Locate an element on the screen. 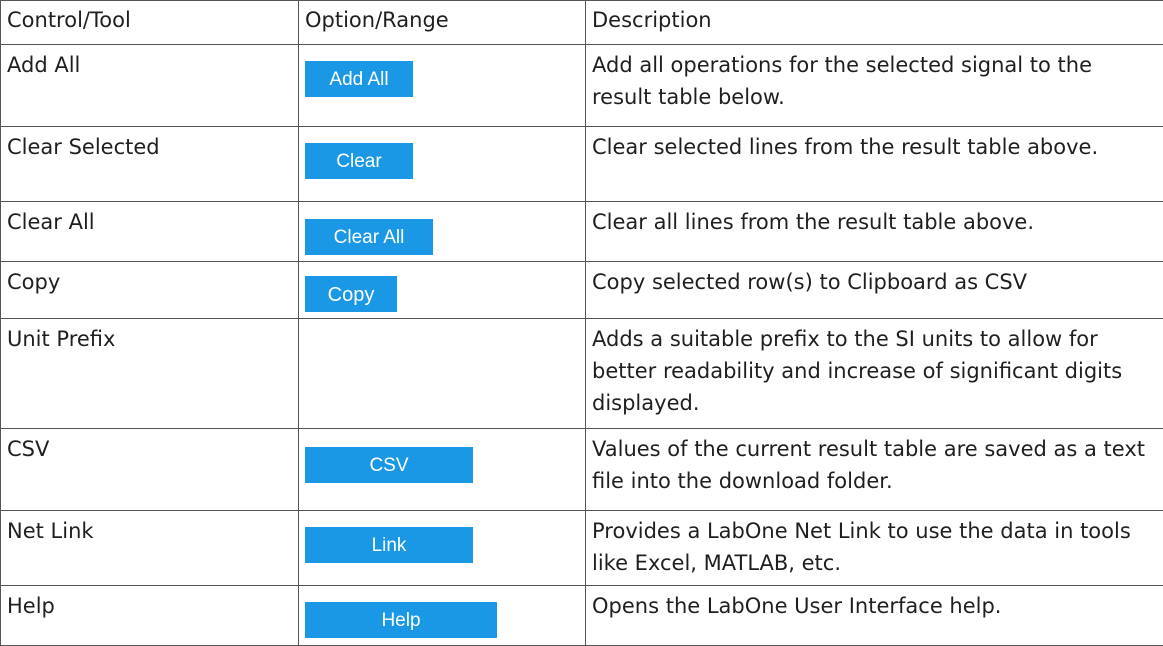  control-name: Unit Prefix is located at coordinates (150, 374).